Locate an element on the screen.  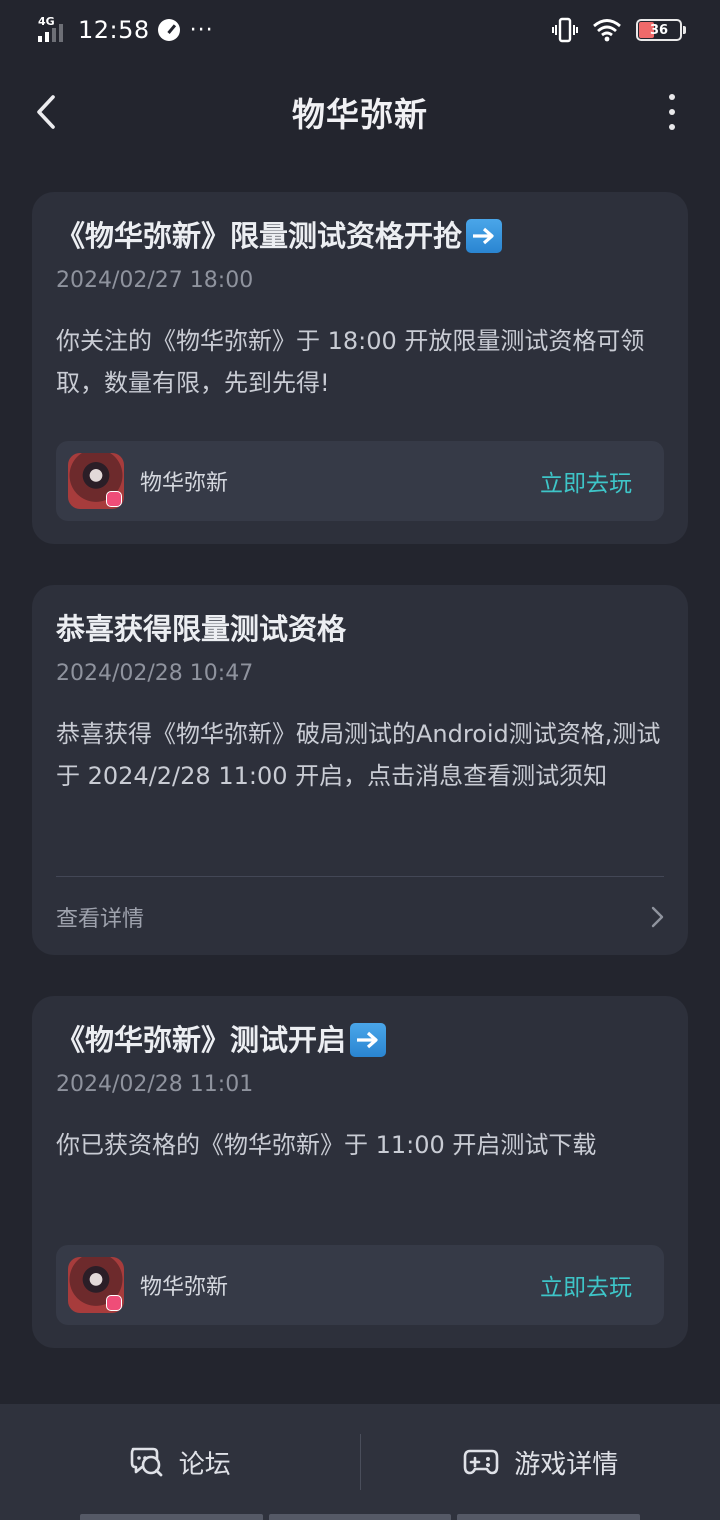
message-date: 2024/02/28 10:47 is located at coordinates (155, 673).